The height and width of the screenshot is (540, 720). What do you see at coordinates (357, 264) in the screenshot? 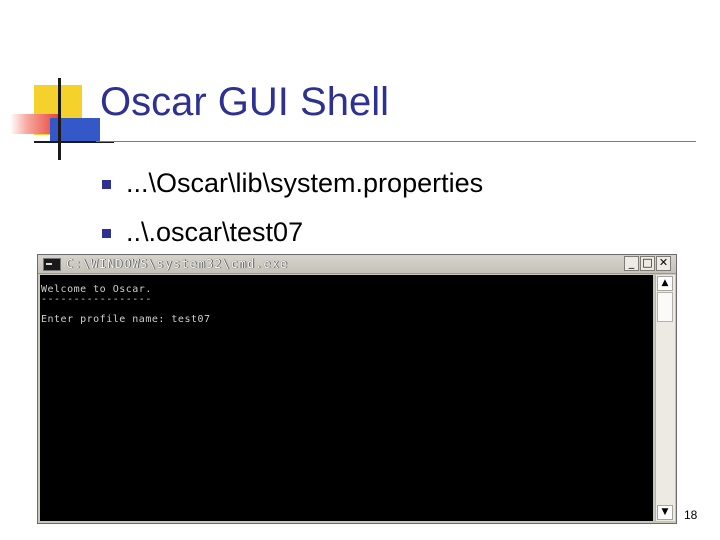
I see `console-title-bar: C:\WINDOWS\system32\cmd.exe _ □ ✕` at bounding box center [357, 264].